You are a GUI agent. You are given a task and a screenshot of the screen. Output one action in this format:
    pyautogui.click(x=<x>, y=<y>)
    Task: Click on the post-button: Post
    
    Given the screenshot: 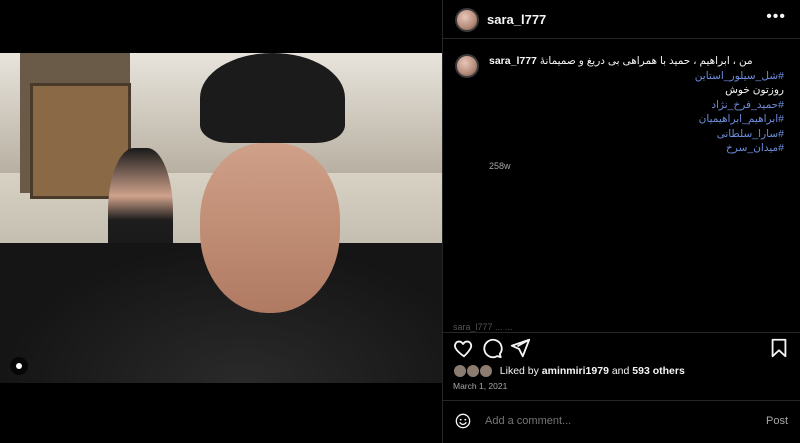 What is the action you would take?
    pyautogui.click(x=777, y=421)
    